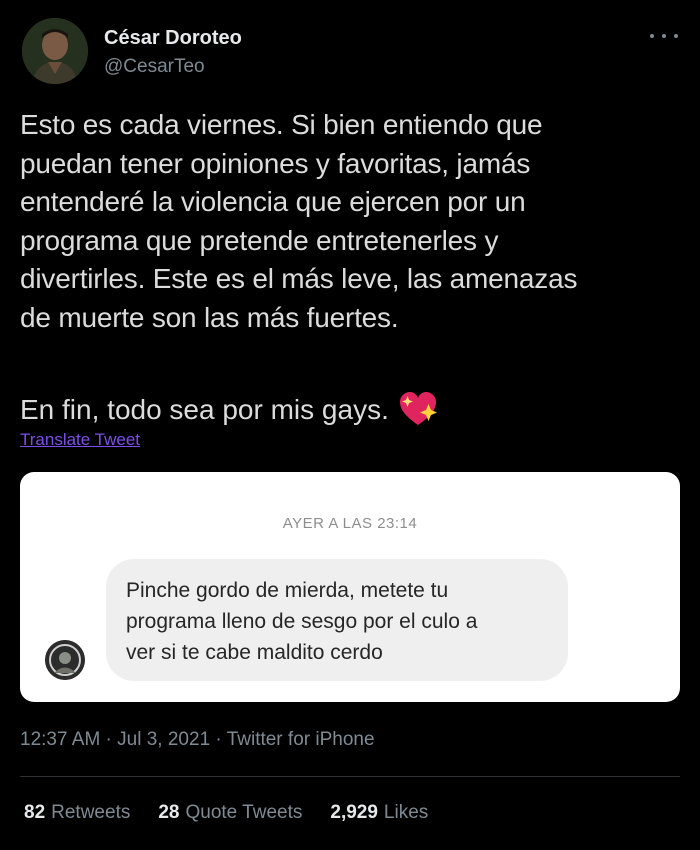  I want to click on author-name: César Doroteo, so click(173, 38).